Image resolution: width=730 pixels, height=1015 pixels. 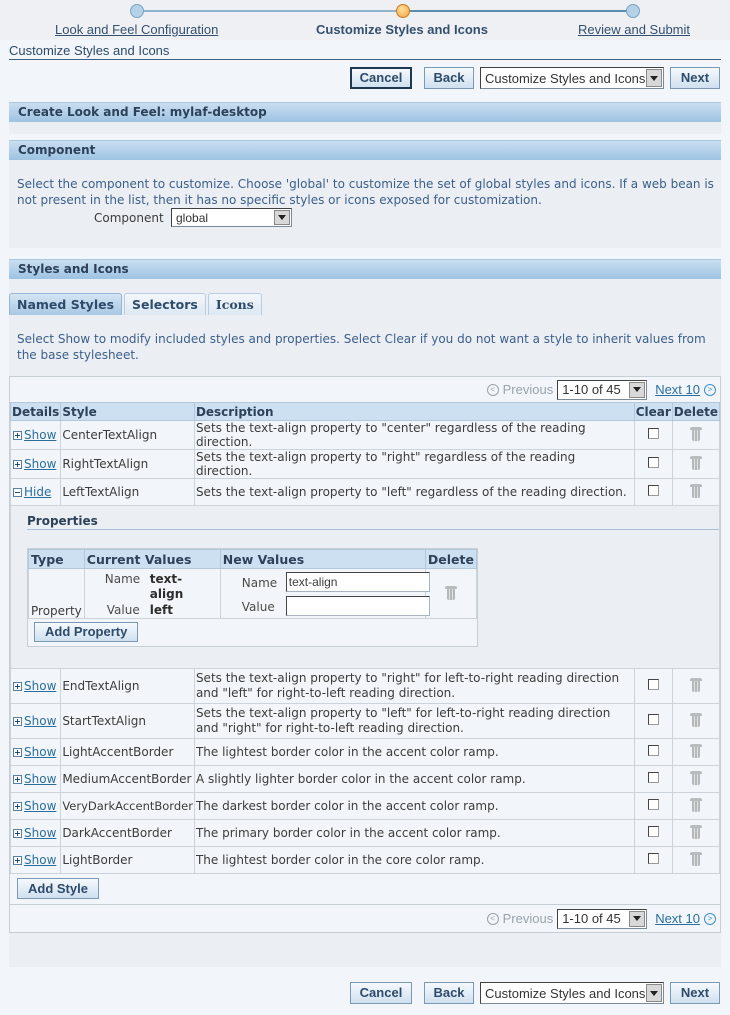 I want to click on style-name: EndTextAlign, so click(x=127, y=686).